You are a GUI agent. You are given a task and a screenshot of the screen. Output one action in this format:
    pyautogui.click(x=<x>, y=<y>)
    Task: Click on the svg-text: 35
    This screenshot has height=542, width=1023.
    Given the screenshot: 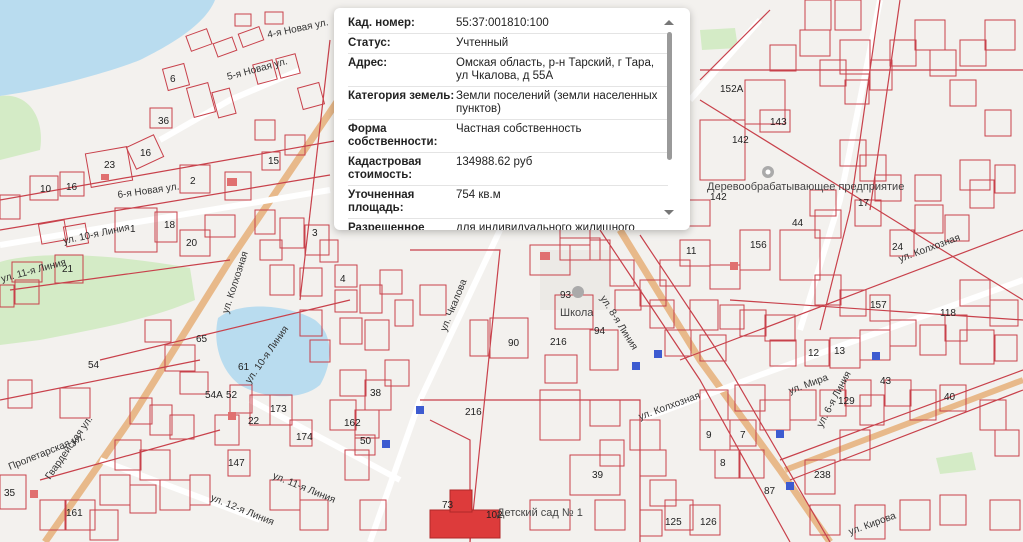 What is the action you would take?
    pyautogui.click(x=10, y=493)
    